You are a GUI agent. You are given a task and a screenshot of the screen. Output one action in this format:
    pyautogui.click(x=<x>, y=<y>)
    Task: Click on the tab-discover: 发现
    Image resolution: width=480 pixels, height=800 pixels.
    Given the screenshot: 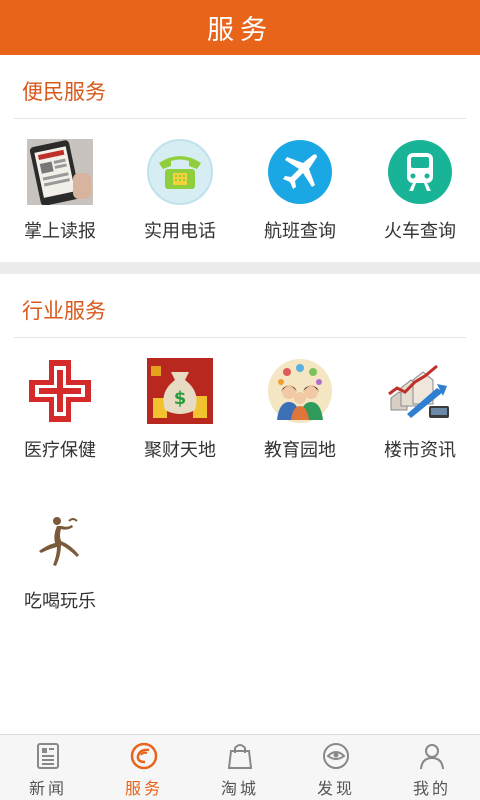 What is the action you would take?
    pyautogui.click(x=336, y=767)
    